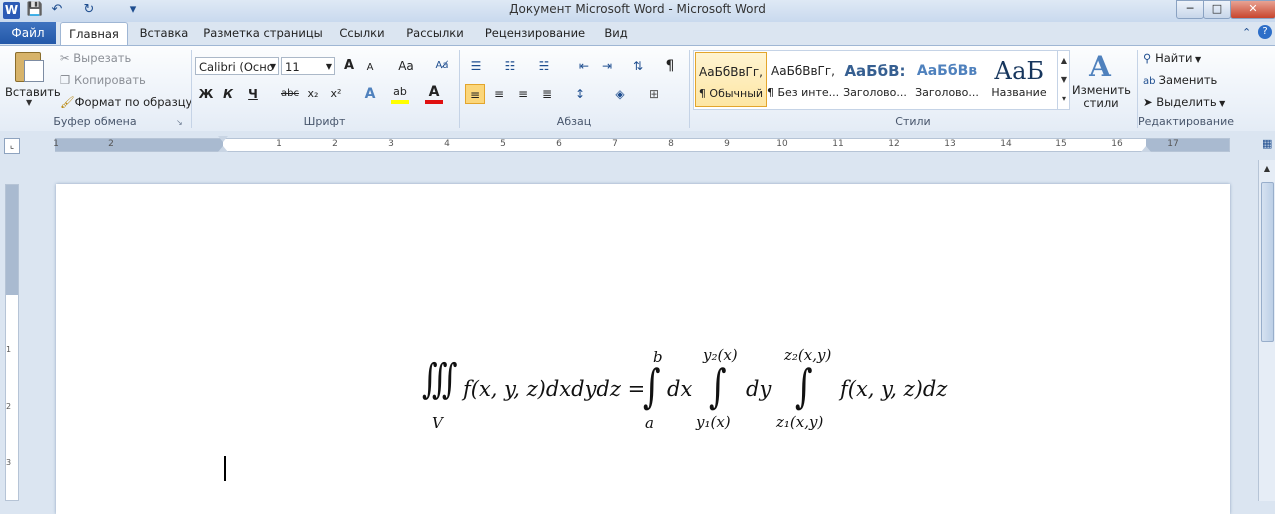  What do you see at coordinates (223, 149) in the screenshot?
I see `left-indent-marker` at bounding box center [223, 149].